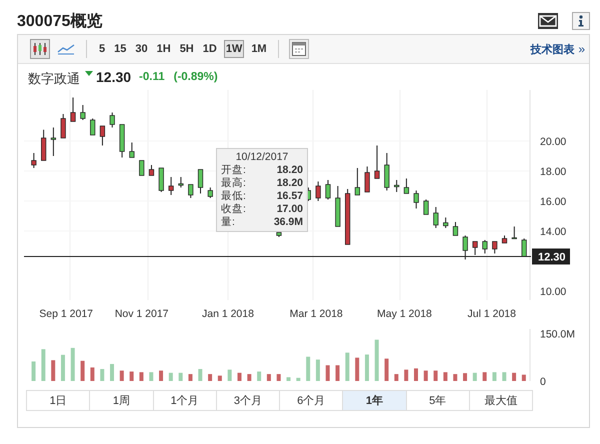  Describe the element at coordinates (196, 77) in the screenshot. I see `percent-change: (-0.89%)` at that location.